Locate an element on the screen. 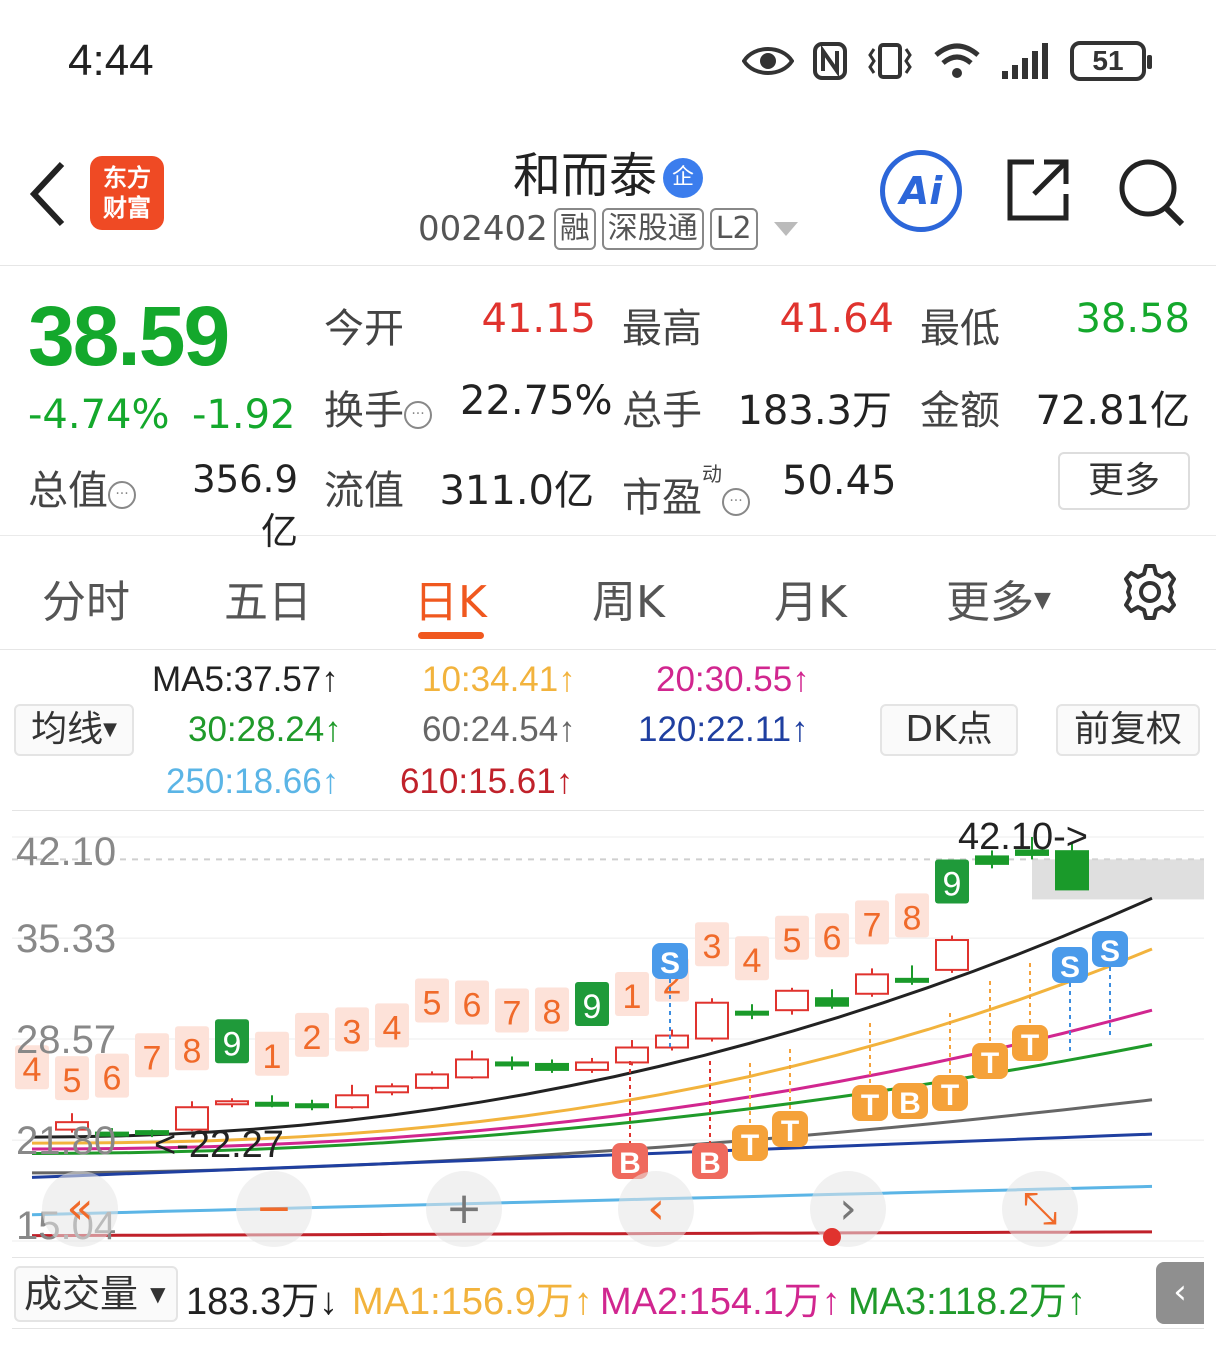 This screenshot has height=1348, width=1216. pe-label: 市盈动··· is located at coordinates (686, 490).